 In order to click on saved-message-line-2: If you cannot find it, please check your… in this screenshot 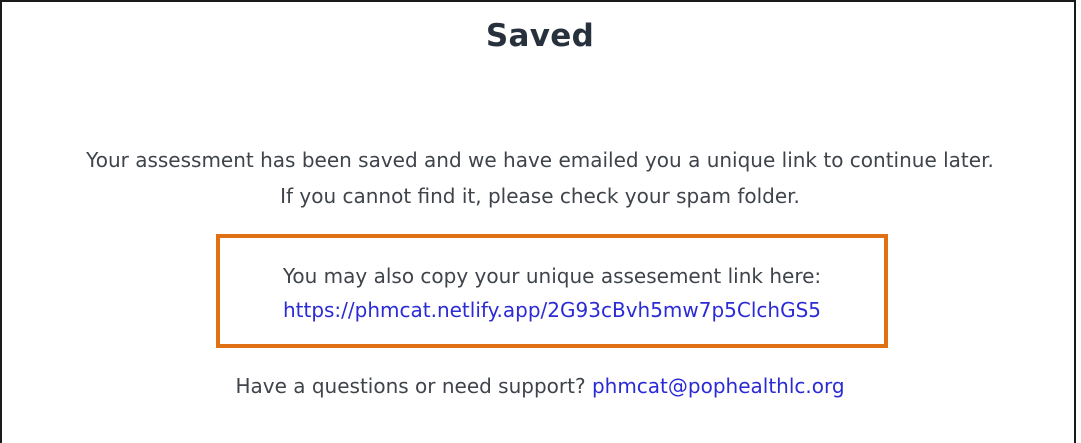, I will do `click(540, 196)`.